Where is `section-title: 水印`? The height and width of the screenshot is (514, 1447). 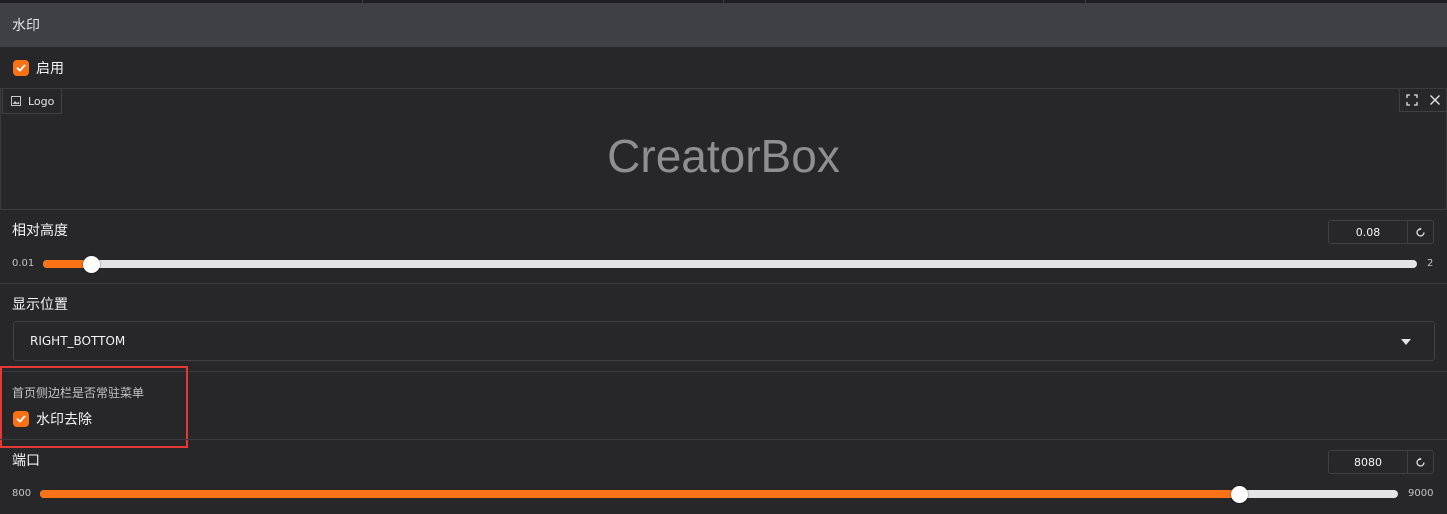
section-title: 水印 is located at coordinates (26, 26).